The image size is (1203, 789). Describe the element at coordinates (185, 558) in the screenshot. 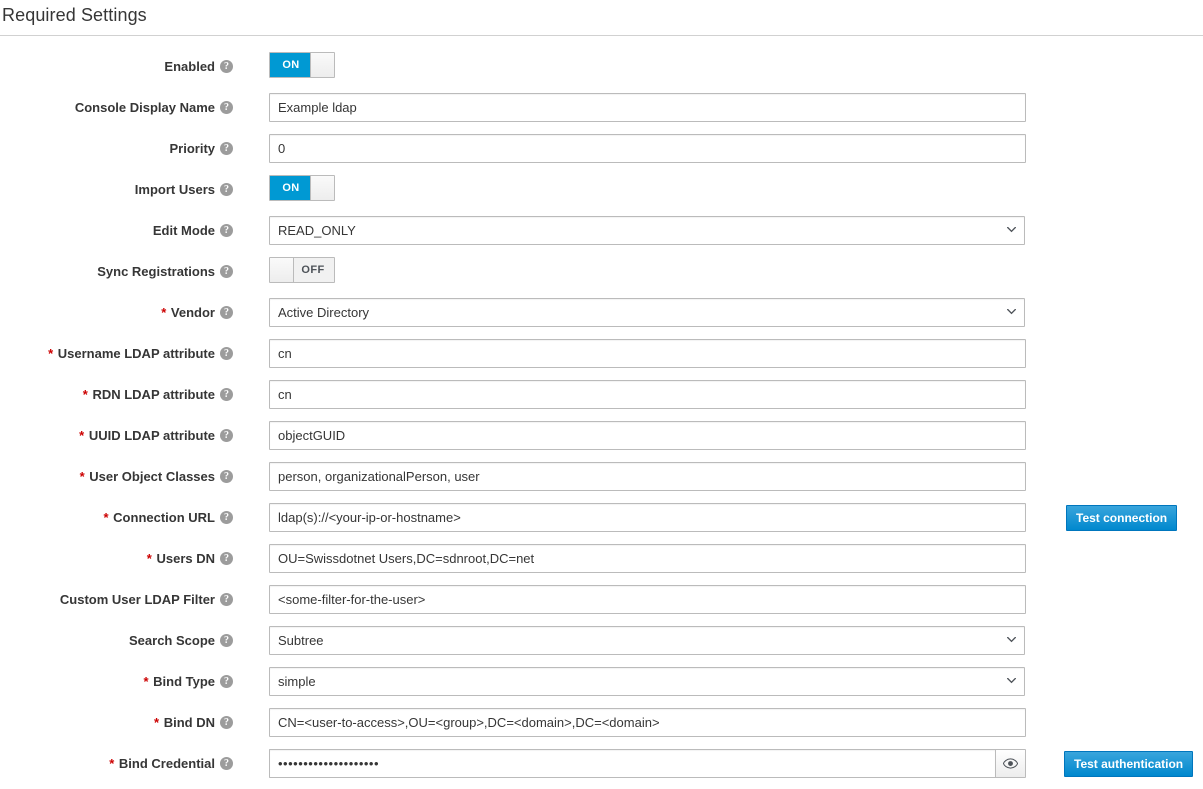

I see `label-text: Users DN` at that location.